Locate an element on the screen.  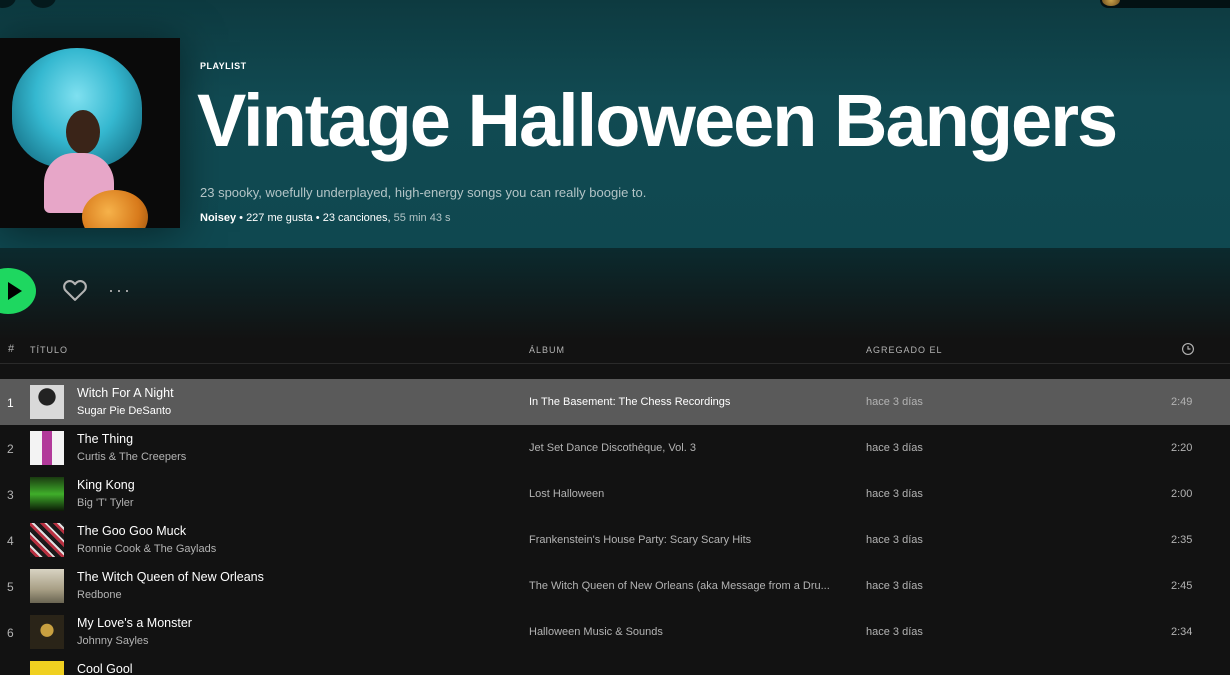
play-icon is located at coordinates (15, 291).